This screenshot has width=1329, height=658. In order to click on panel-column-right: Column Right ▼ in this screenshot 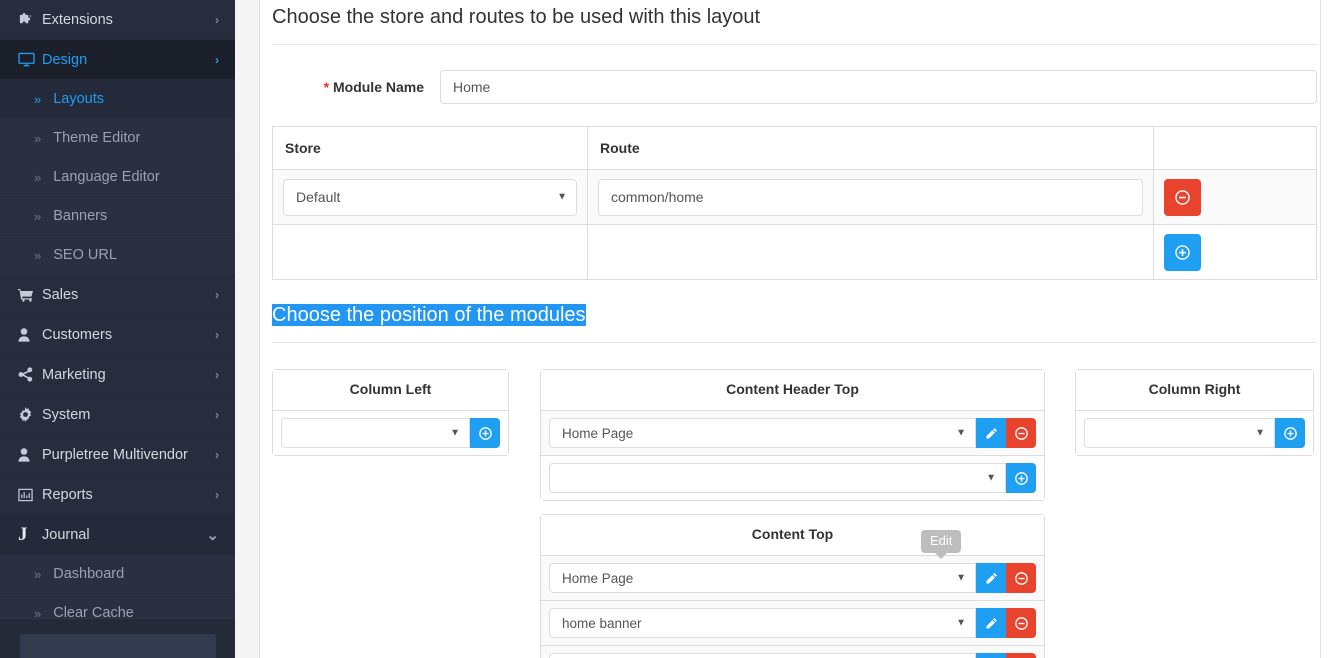, I will do `click(1194, 412)`.